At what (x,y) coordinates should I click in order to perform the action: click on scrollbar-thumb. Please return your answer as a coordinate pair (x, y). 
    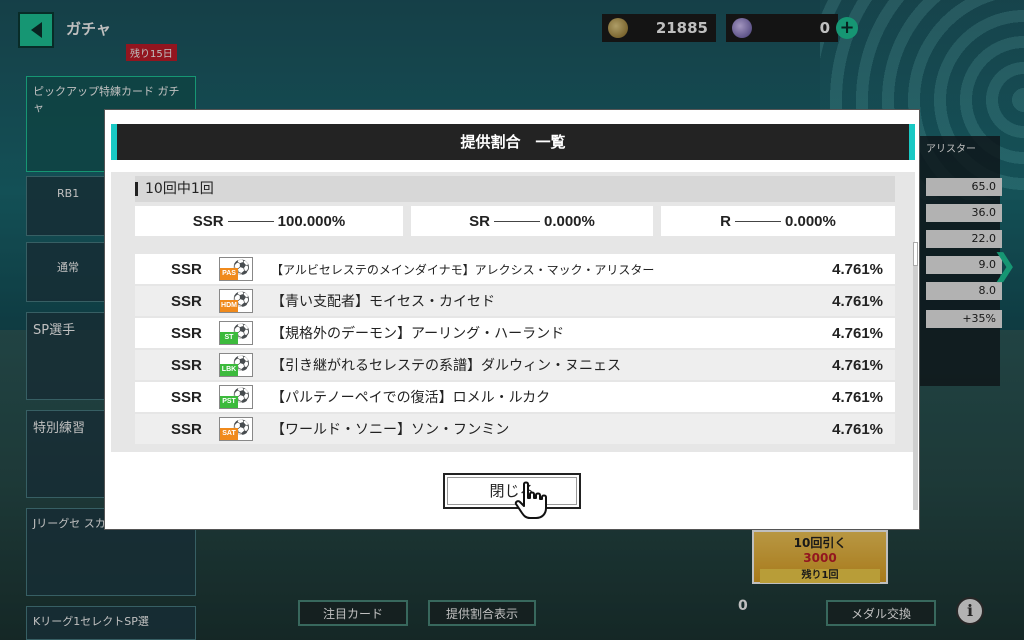
    Looking at the image, I should click on (915, 254).